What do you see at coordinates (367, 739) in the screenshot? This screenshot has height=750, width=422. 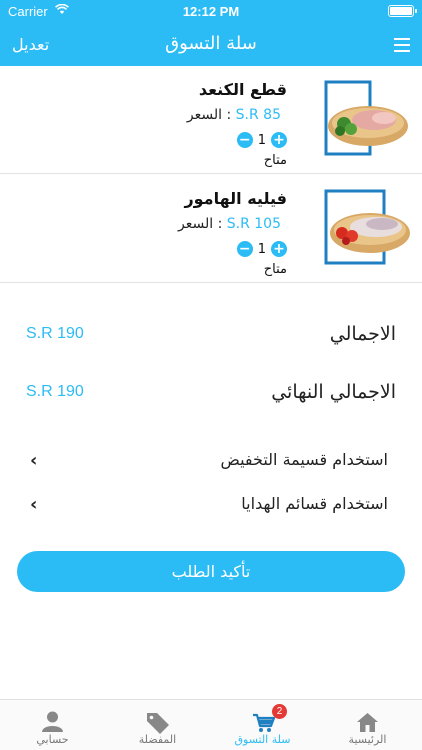 I see `tab-home-label: الرئيسية` at bounding box center [367, 739].